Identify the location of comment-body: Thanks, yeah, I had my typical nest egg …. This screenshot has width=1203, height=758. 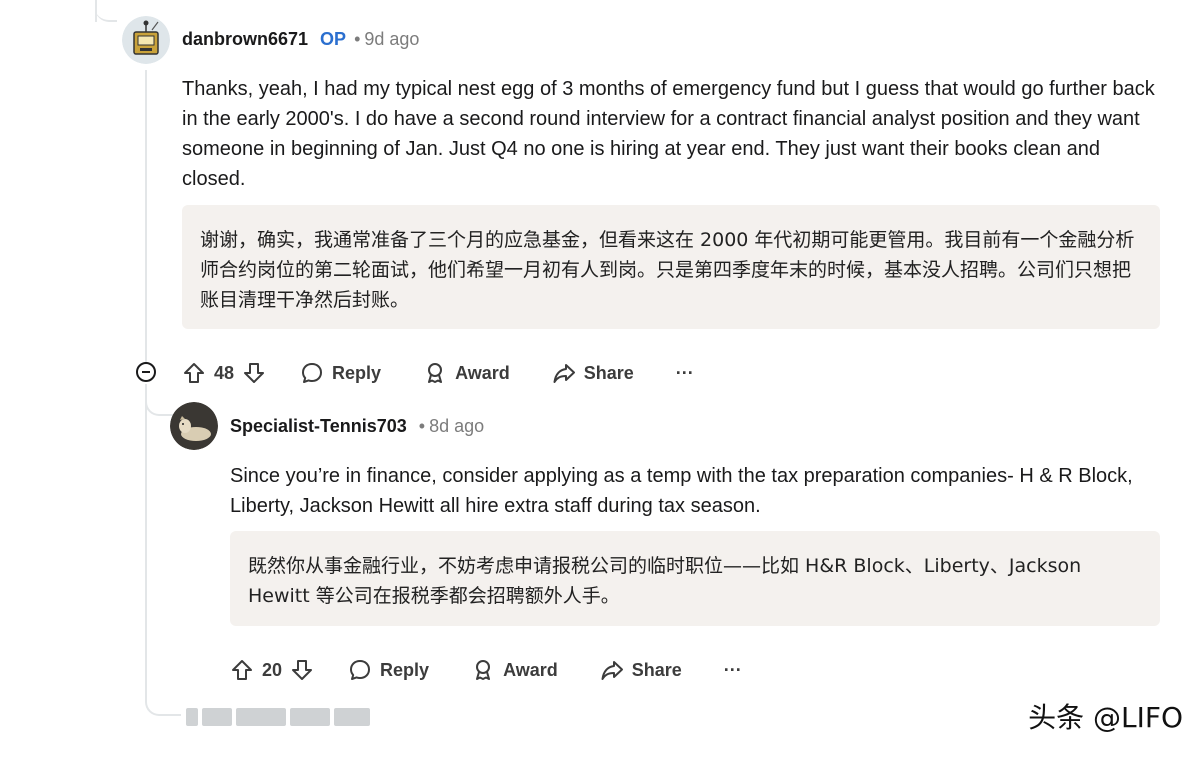
(668, 134).